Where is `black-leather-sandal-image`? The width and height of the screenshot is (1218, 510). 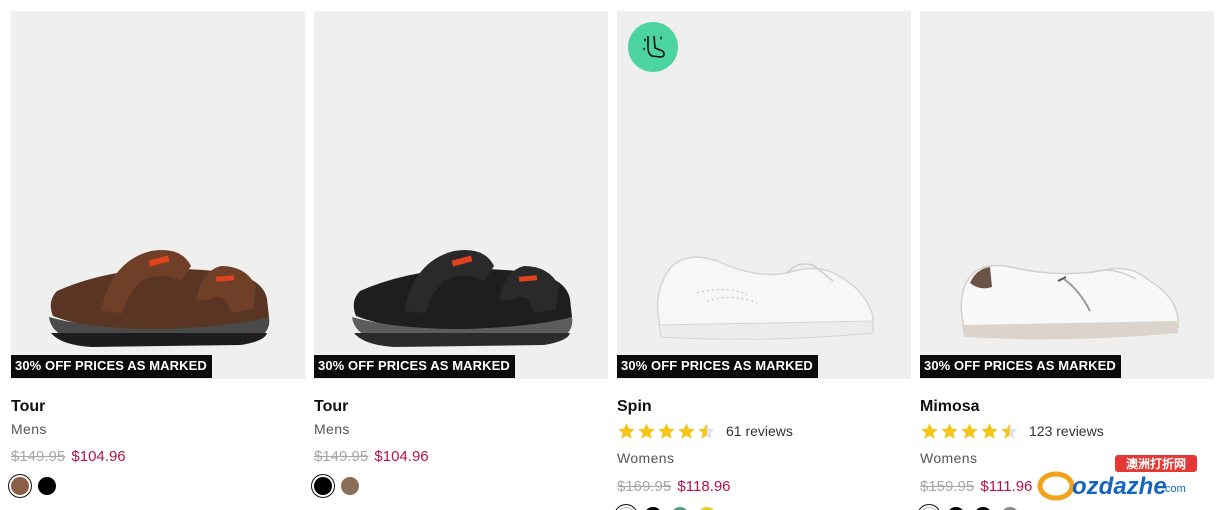 black-leather-sandal-image is located at coordinates (462, 298).